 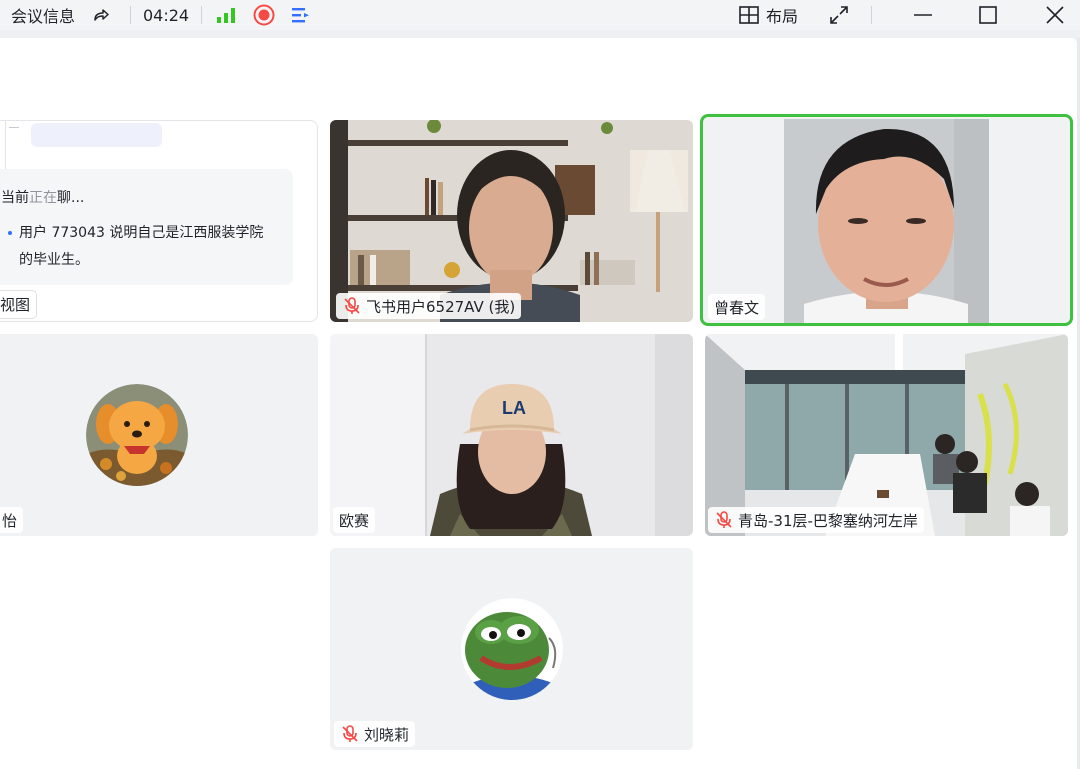 What do you see at coordinates (387, 734) in the screenshot?
I see `participant-name: 刘晓莉` at bounding box center [387, 734].